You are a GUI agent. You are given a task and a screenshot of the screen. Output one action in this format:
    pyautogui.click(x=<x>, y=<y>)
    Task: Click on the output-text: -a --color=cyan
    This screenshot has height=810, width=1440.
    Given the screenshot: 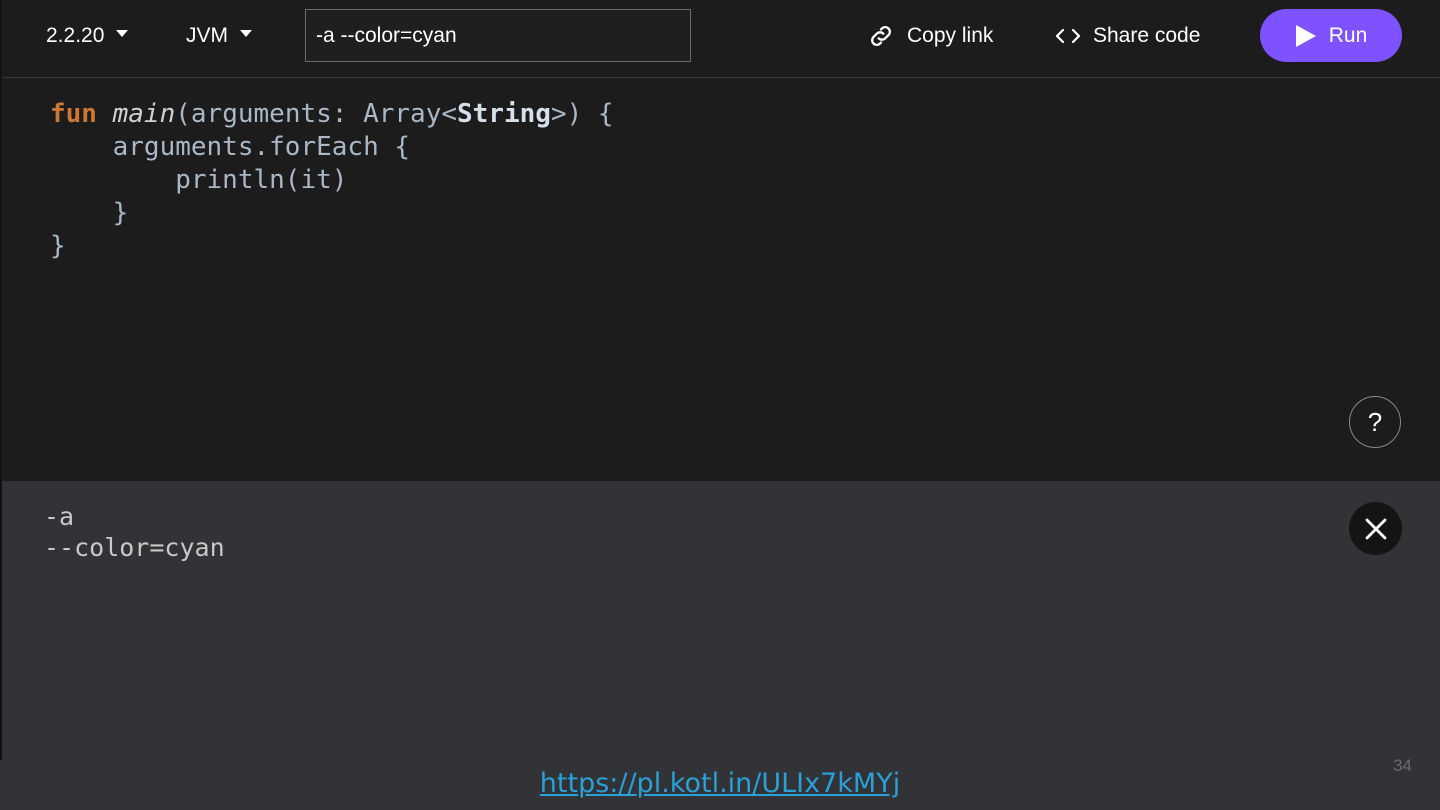 What is the action you would take?
    pyautogui.click(x=134, y=532)
    